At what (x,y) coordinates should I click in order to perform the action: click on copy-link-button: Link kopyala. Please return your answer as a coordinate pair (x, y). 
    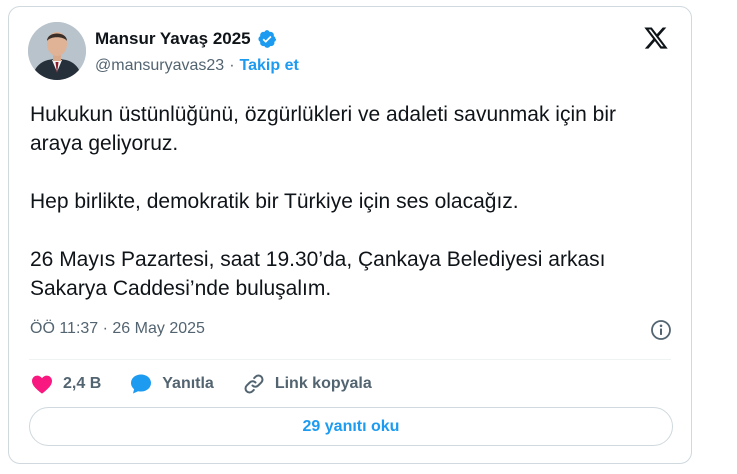
    Looking at the image, I should click on (307, 384).